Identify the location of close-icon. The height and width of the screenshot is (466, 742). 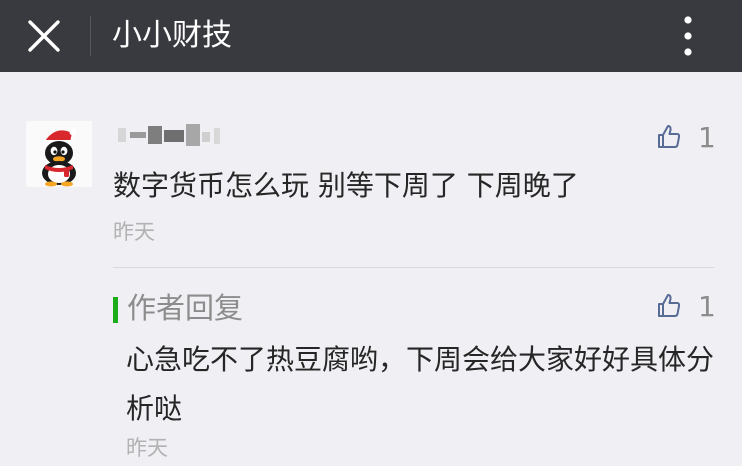
(44, 36).